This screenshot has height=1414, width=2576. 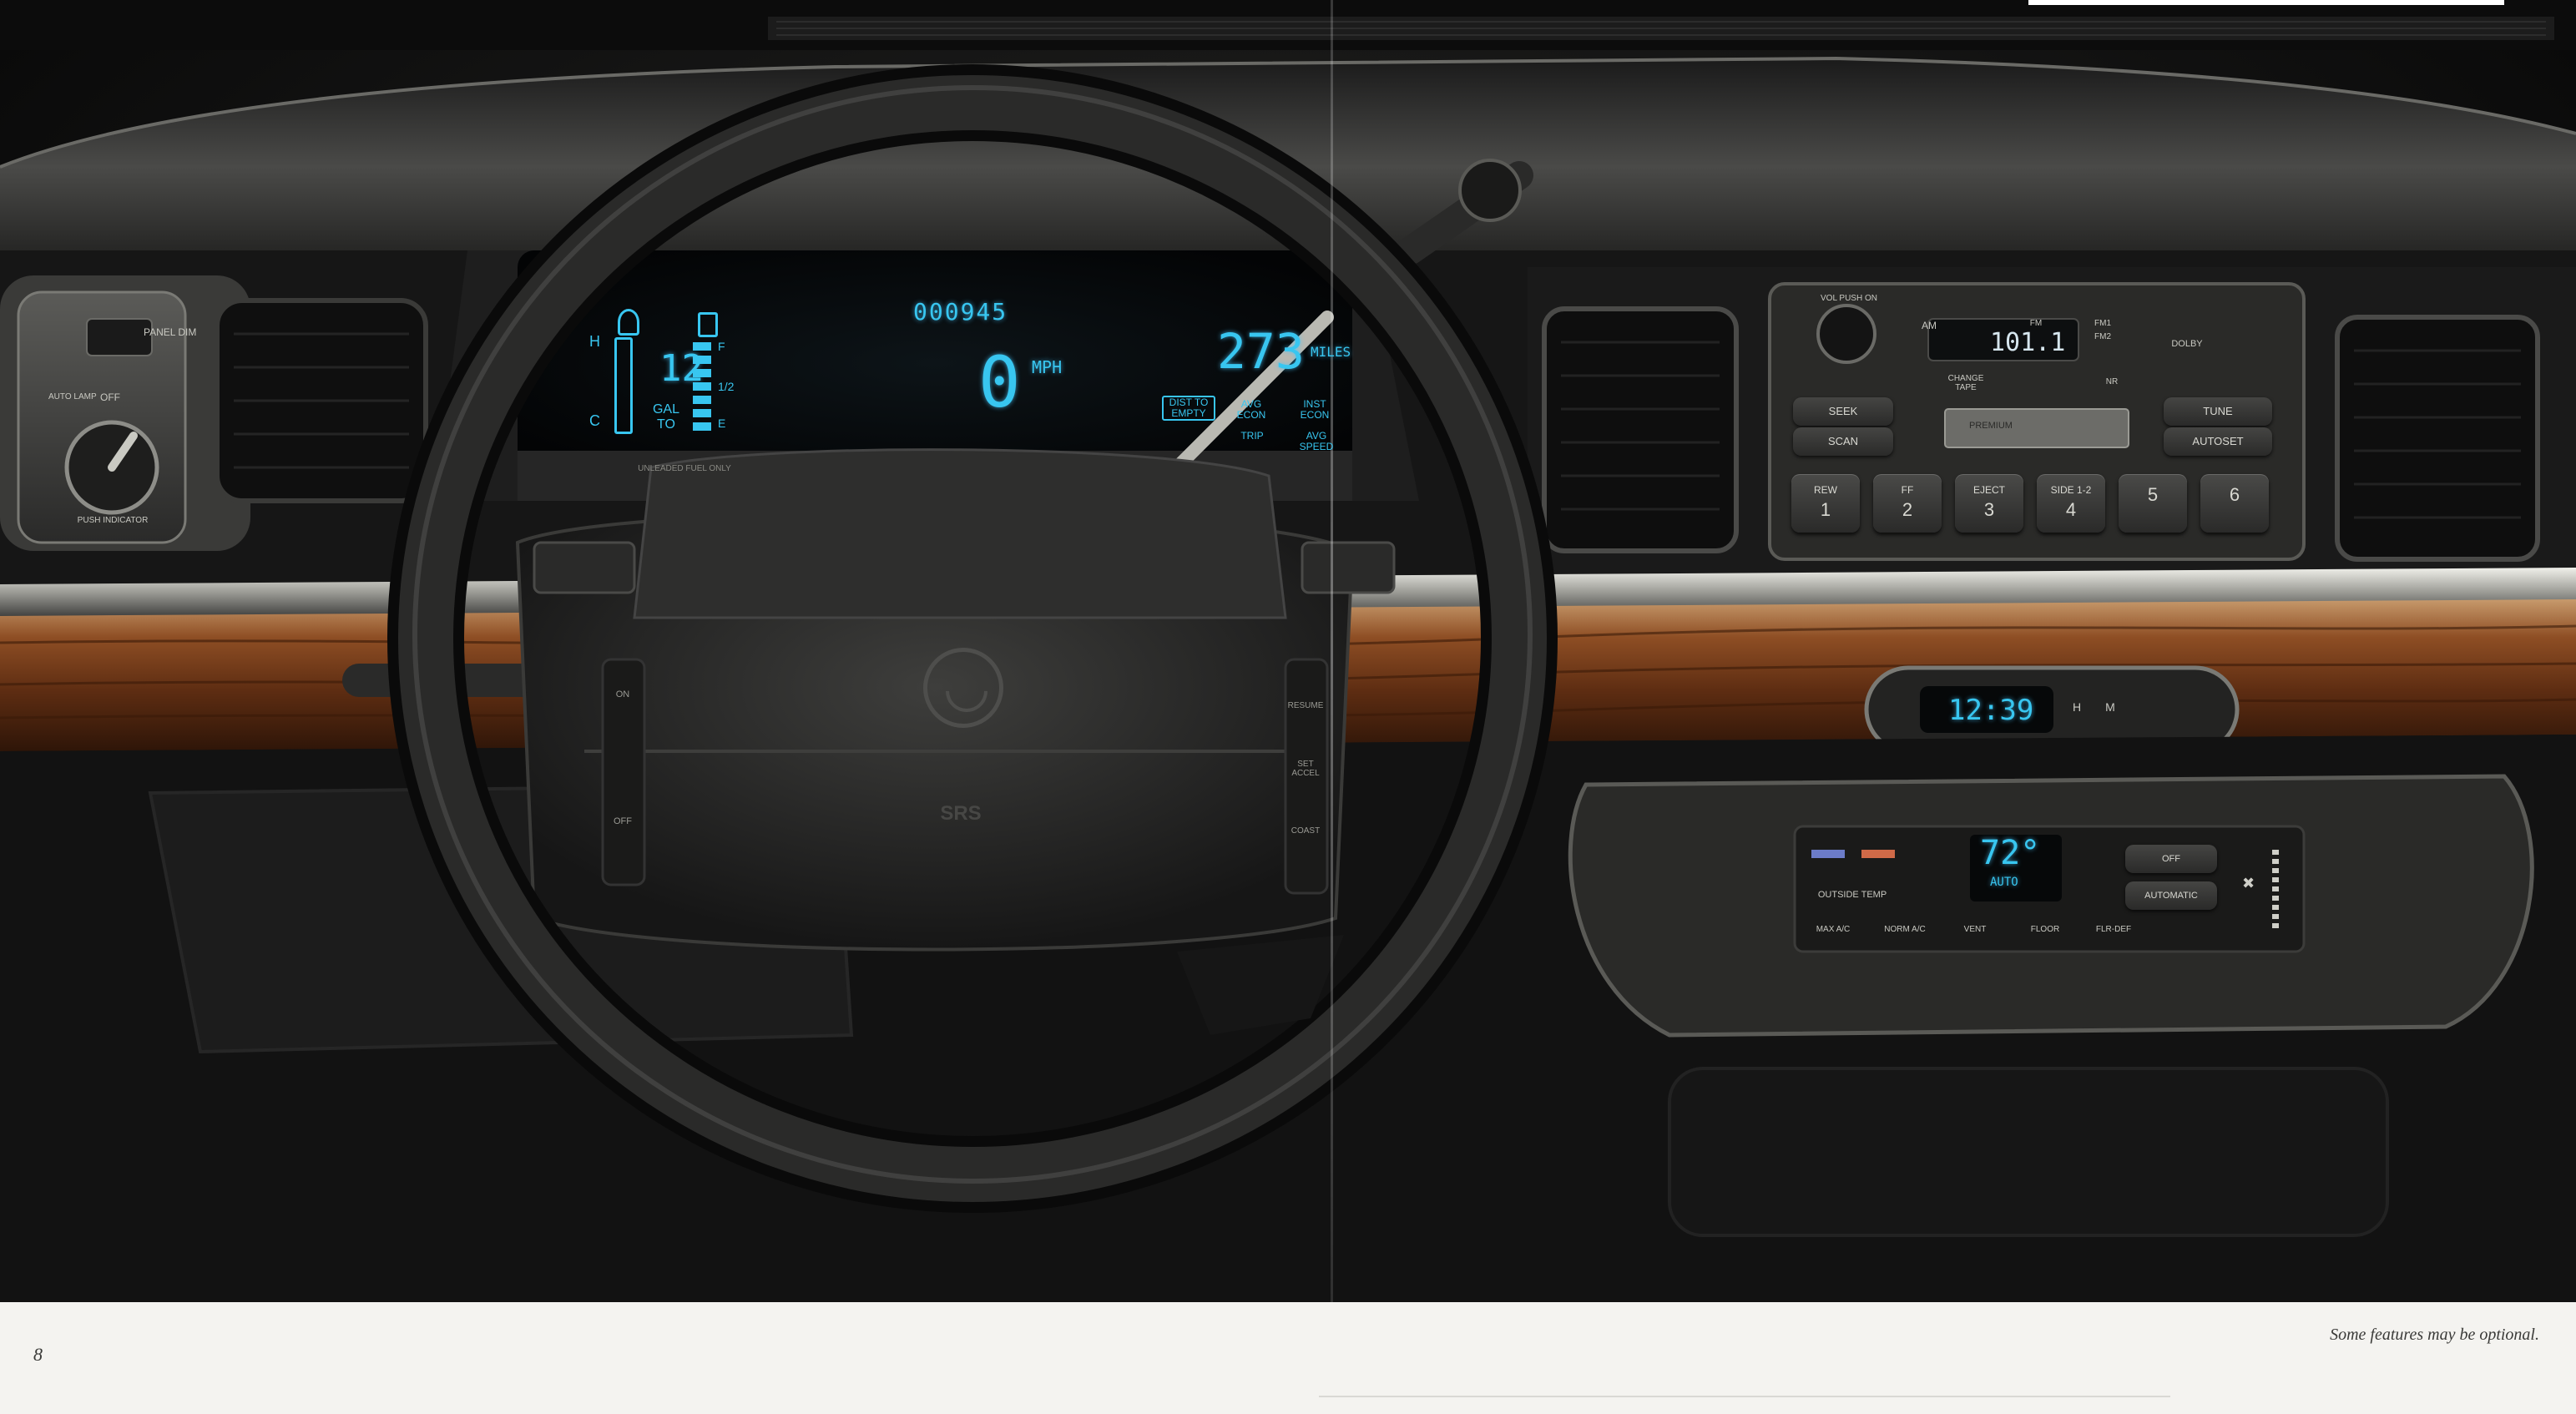 I want to click on climate-off-label: OFF, so click(x=2171, y=859).